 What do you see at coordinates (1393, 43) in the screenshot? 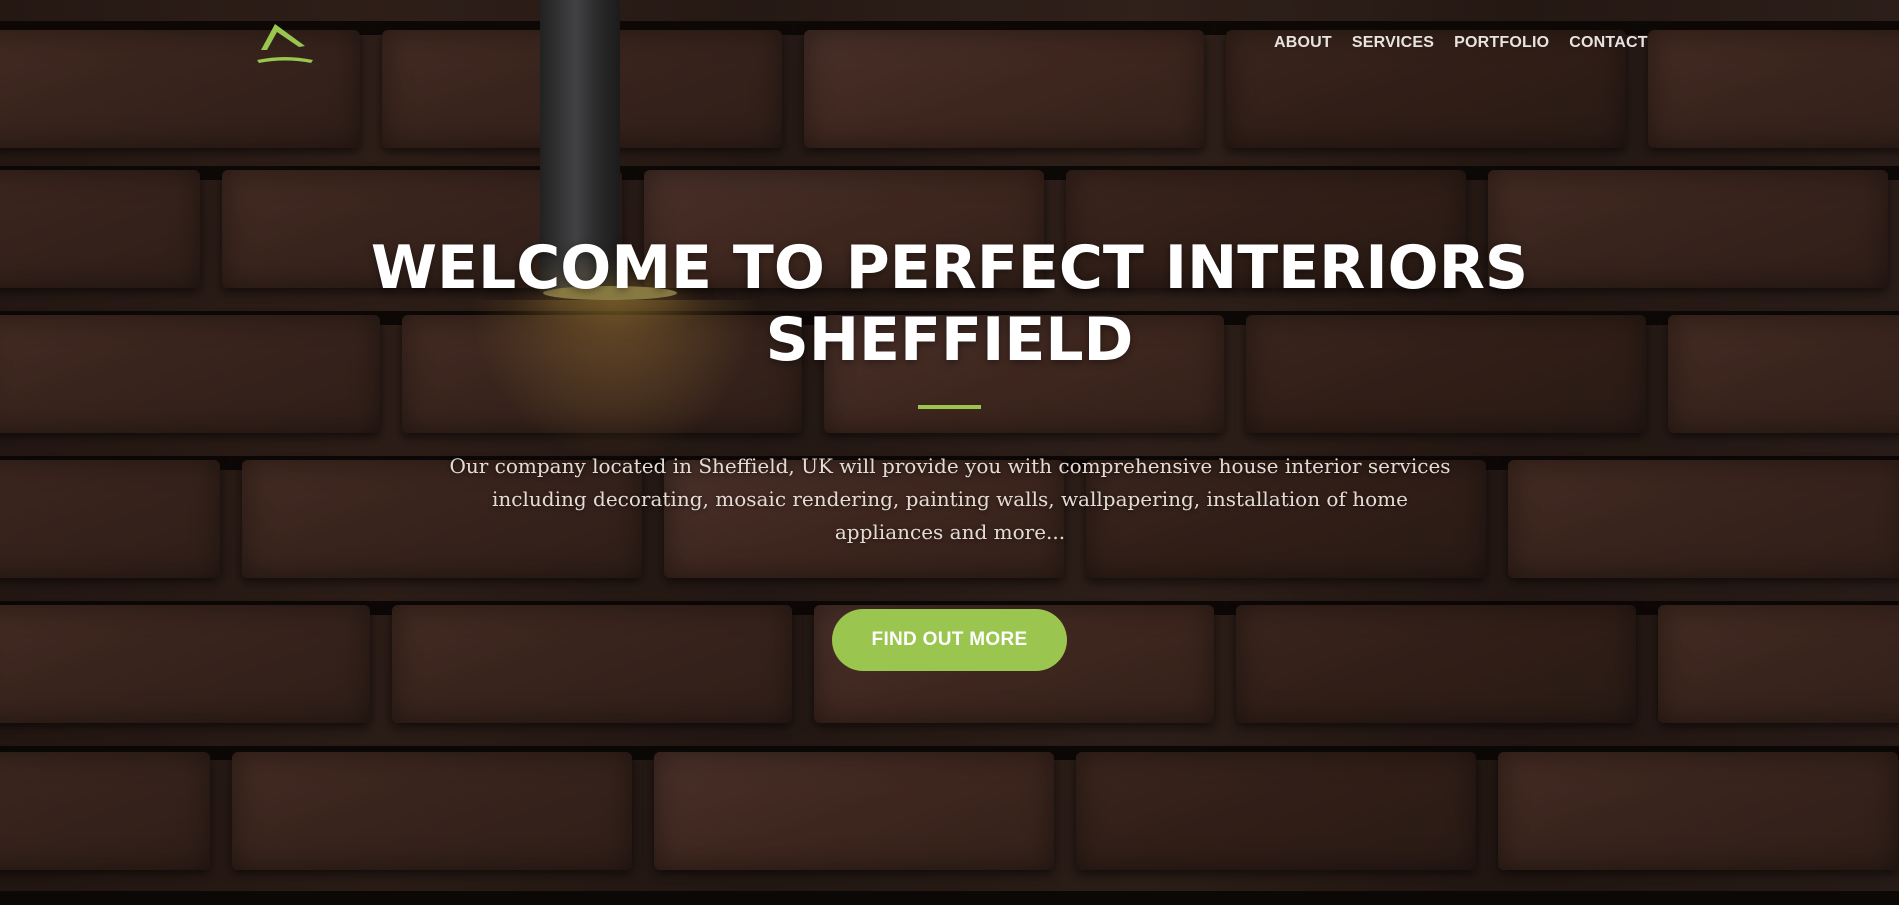
I see `nav-item-services: SERVICES` at bounding box center [1393, 43].